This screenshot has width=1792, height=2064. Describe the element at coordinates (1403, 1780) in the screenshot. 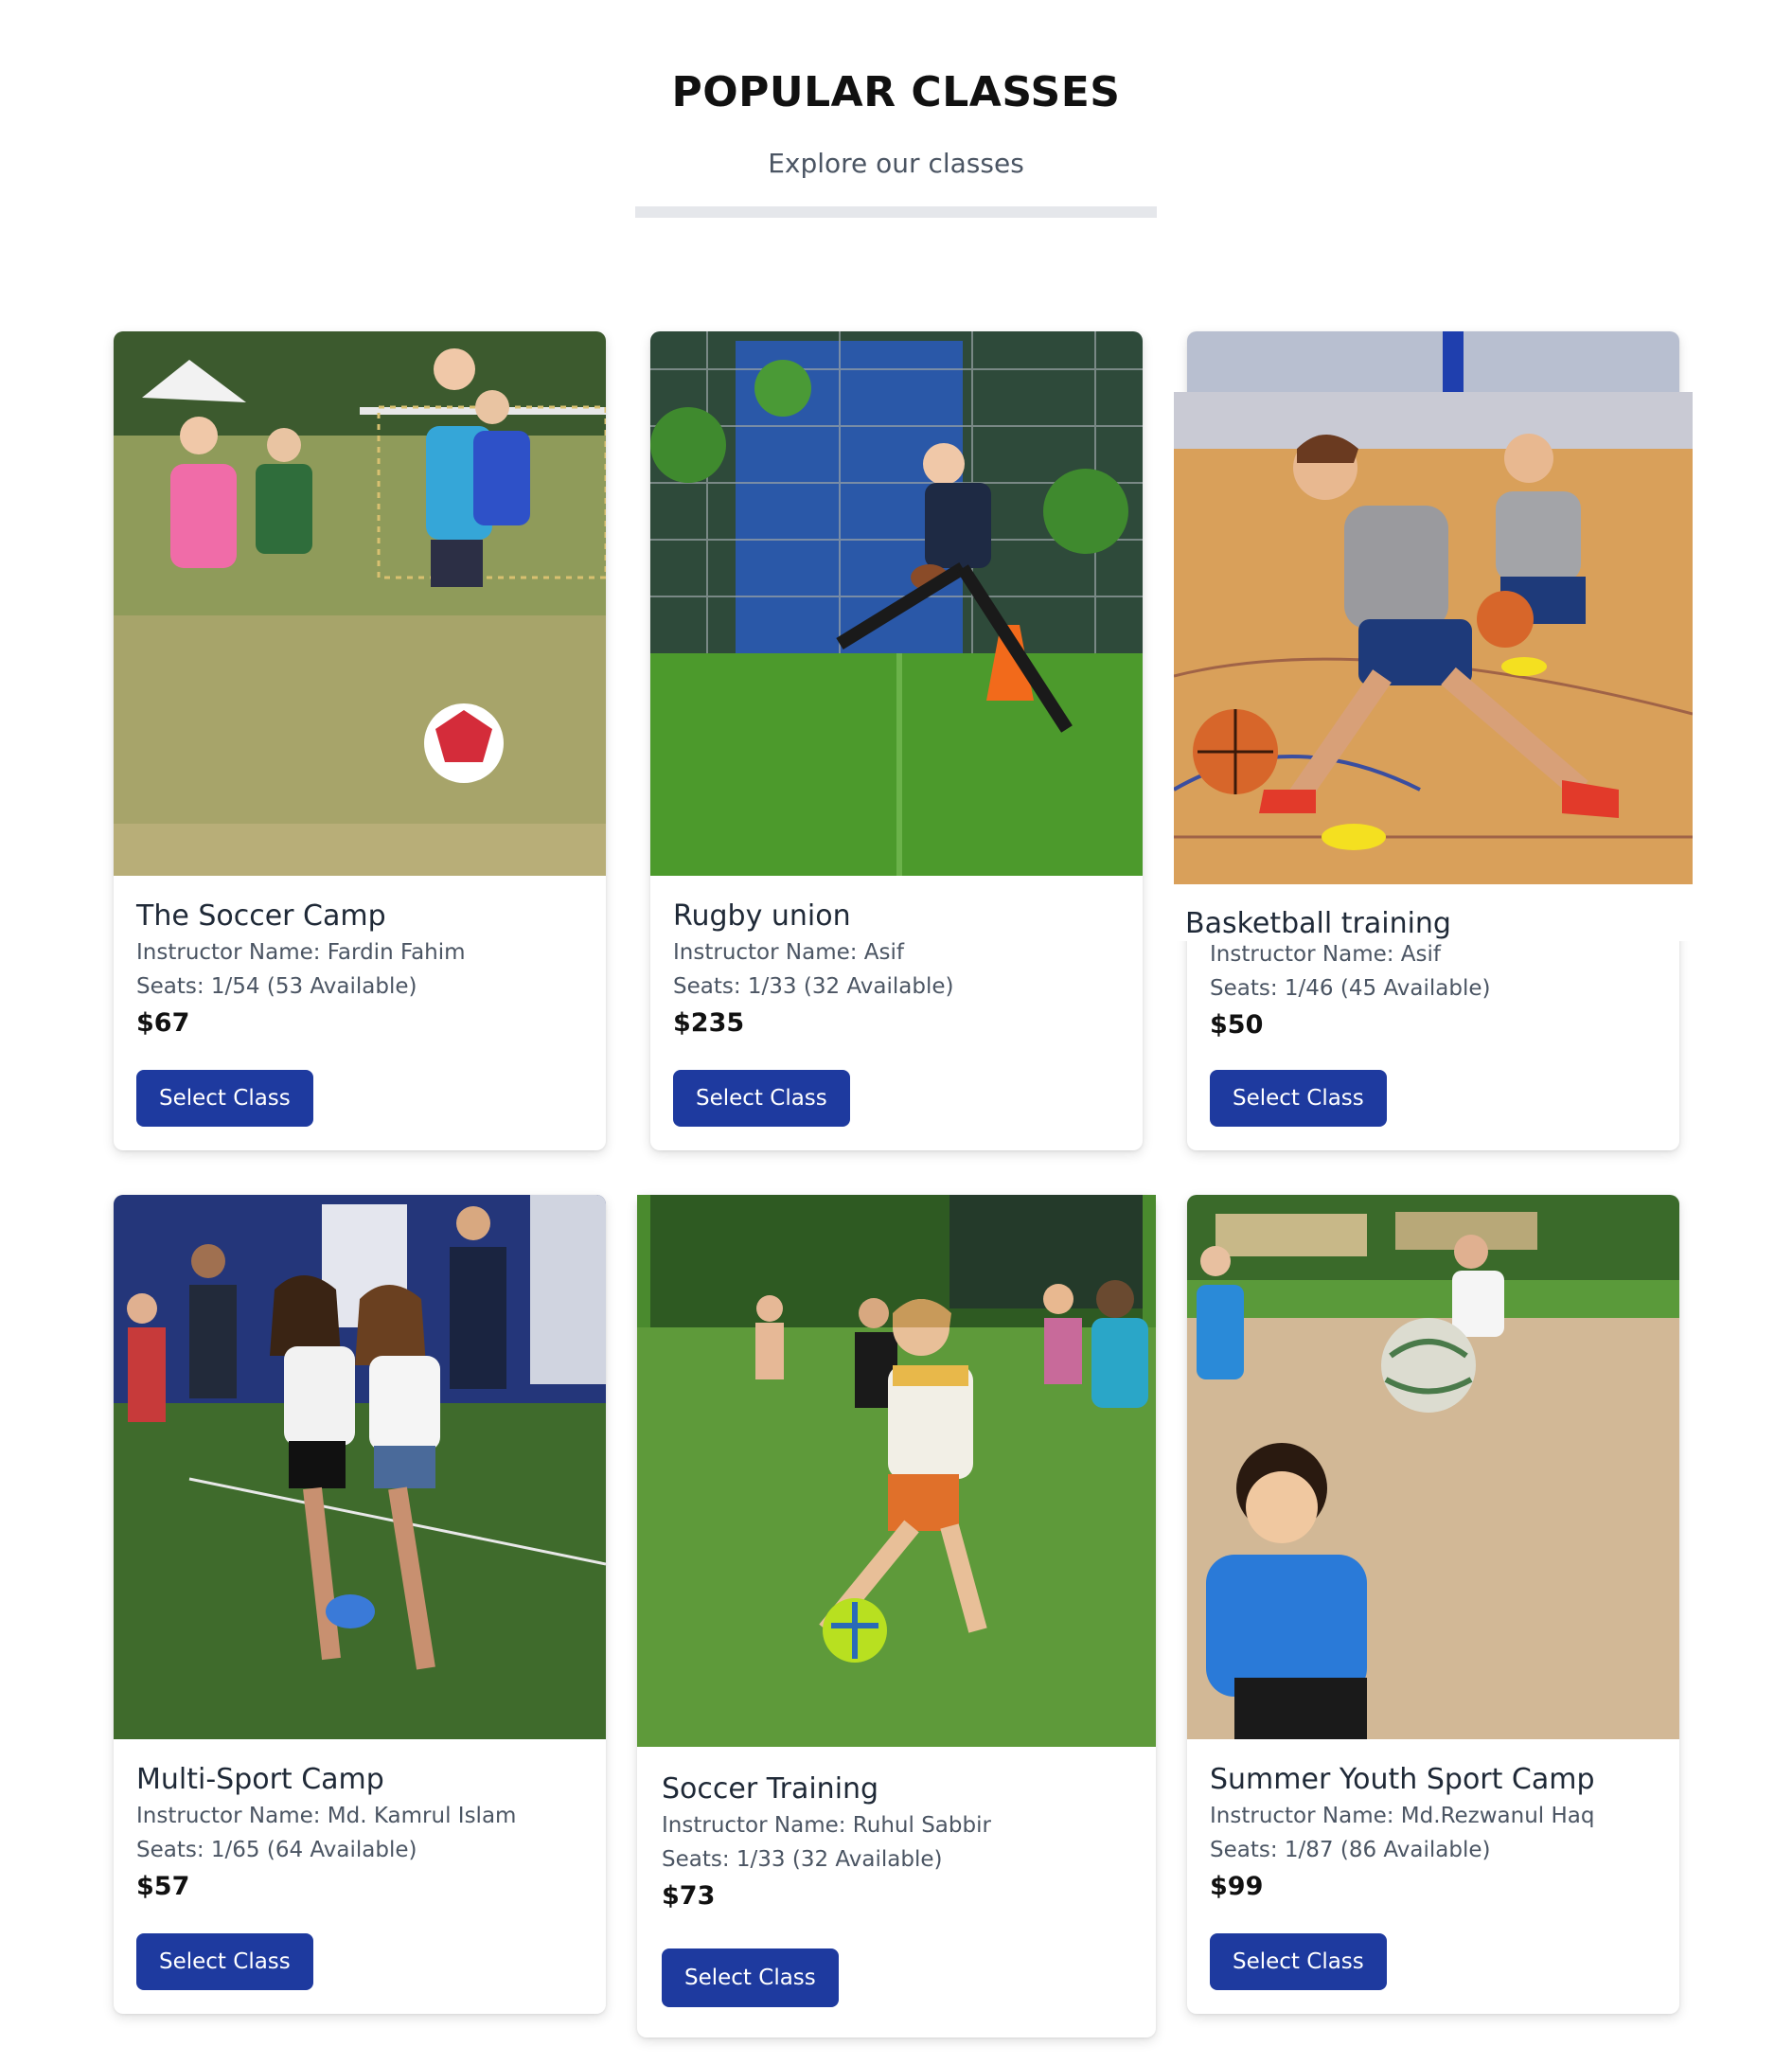

I see `class-name: Summer Youth Sport Camp` at that location.